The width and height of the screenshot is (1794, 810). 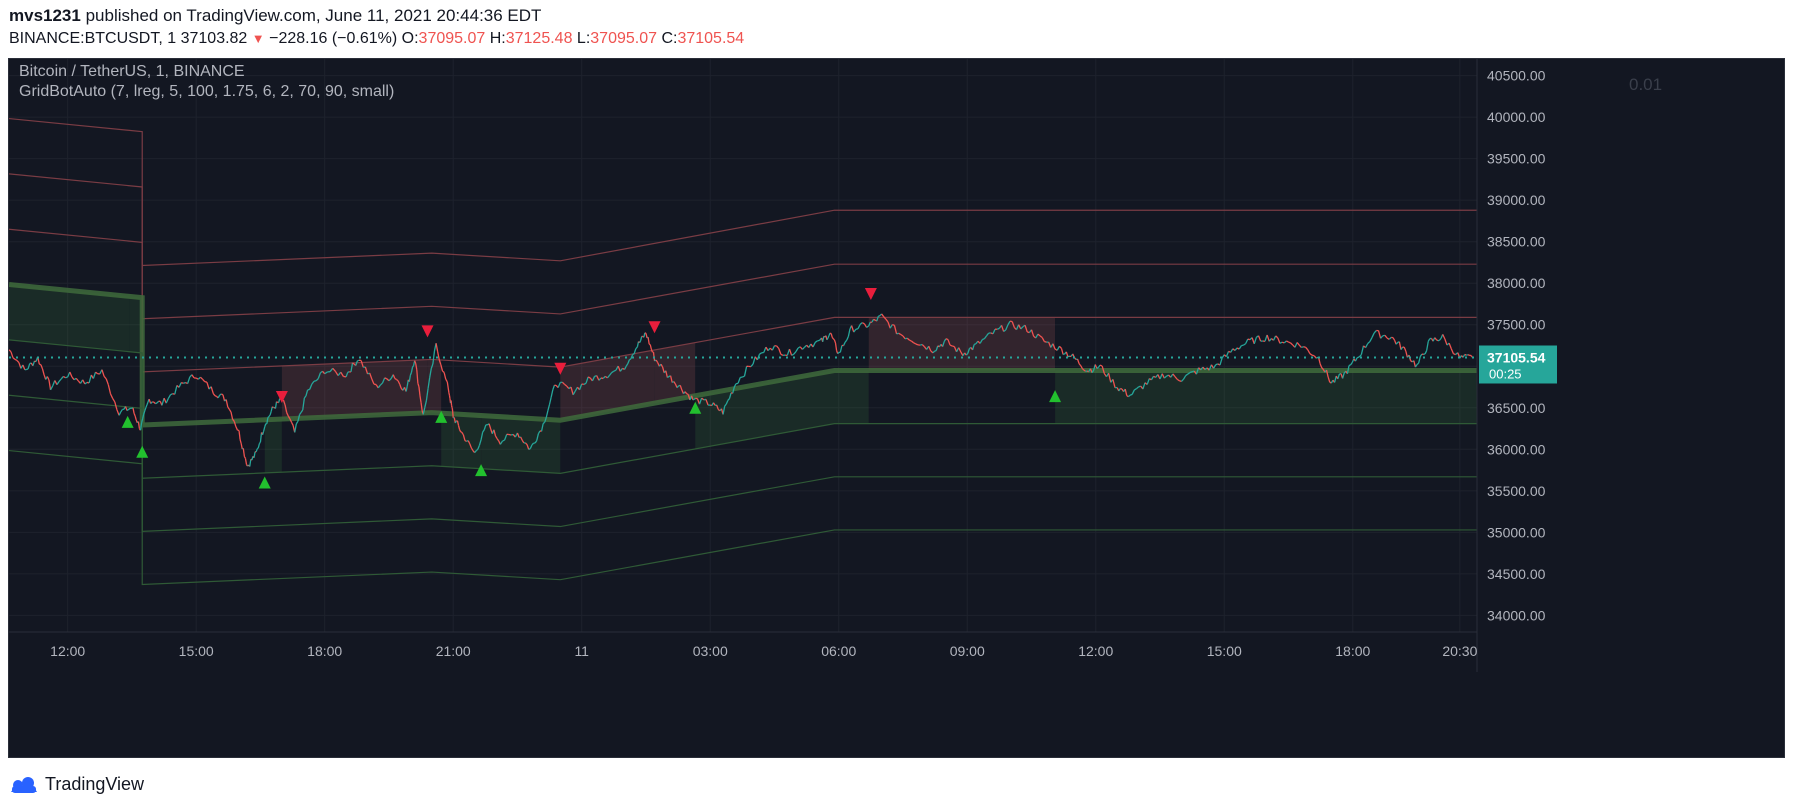 I want to click on scale-badge: 0.01, so click(x=1646, y=84).